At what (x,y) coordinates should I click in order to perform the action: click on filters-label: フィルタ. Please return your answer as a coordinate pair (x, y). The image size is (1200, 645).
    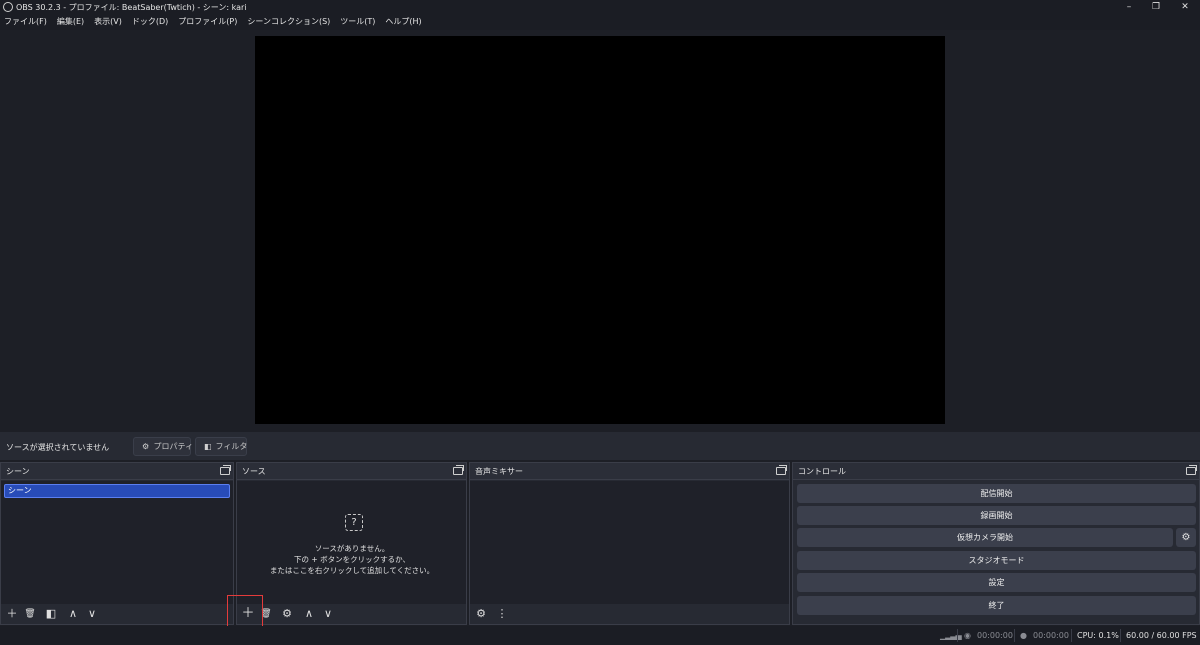
    Looking at the image, I should click on (231, 446).